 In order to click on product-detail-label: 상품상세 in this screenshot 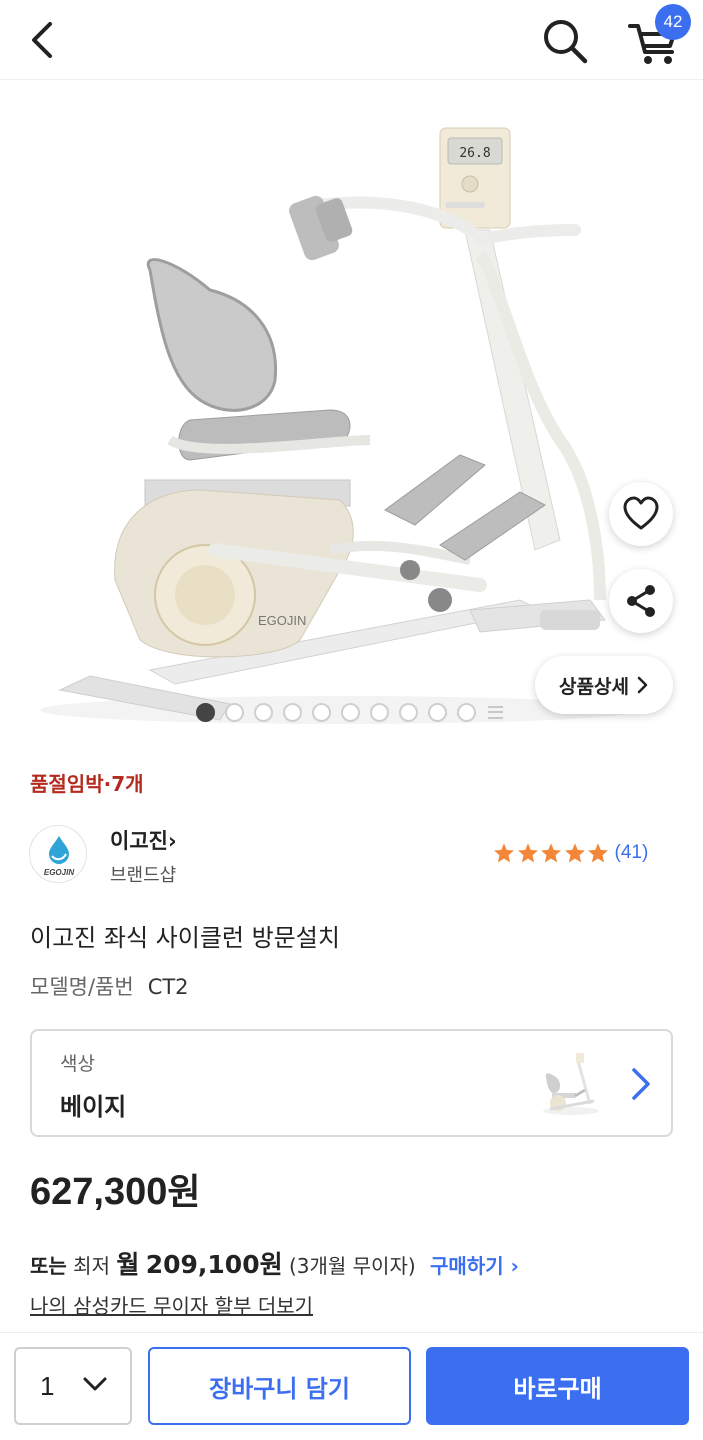, I will do `click(594, 686)`.